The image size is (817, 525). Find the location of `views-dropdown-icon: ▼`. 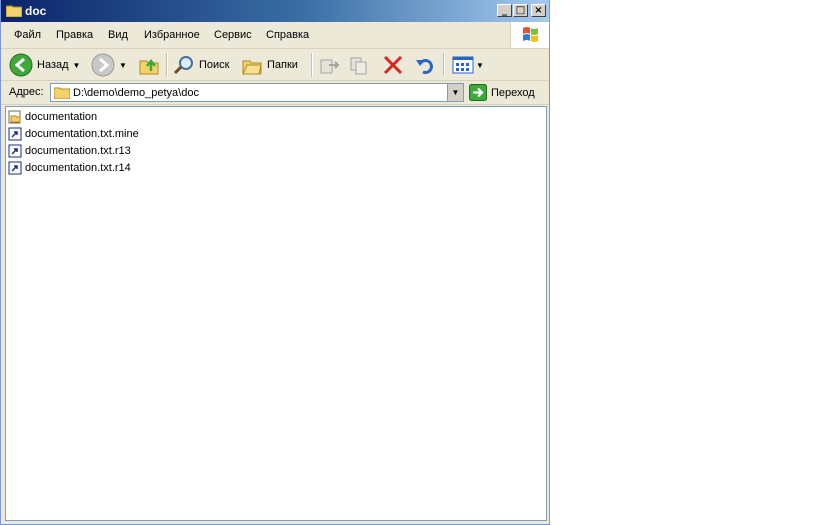

views-dropdown-icon: ▼ is located at coordinates (480, 65).